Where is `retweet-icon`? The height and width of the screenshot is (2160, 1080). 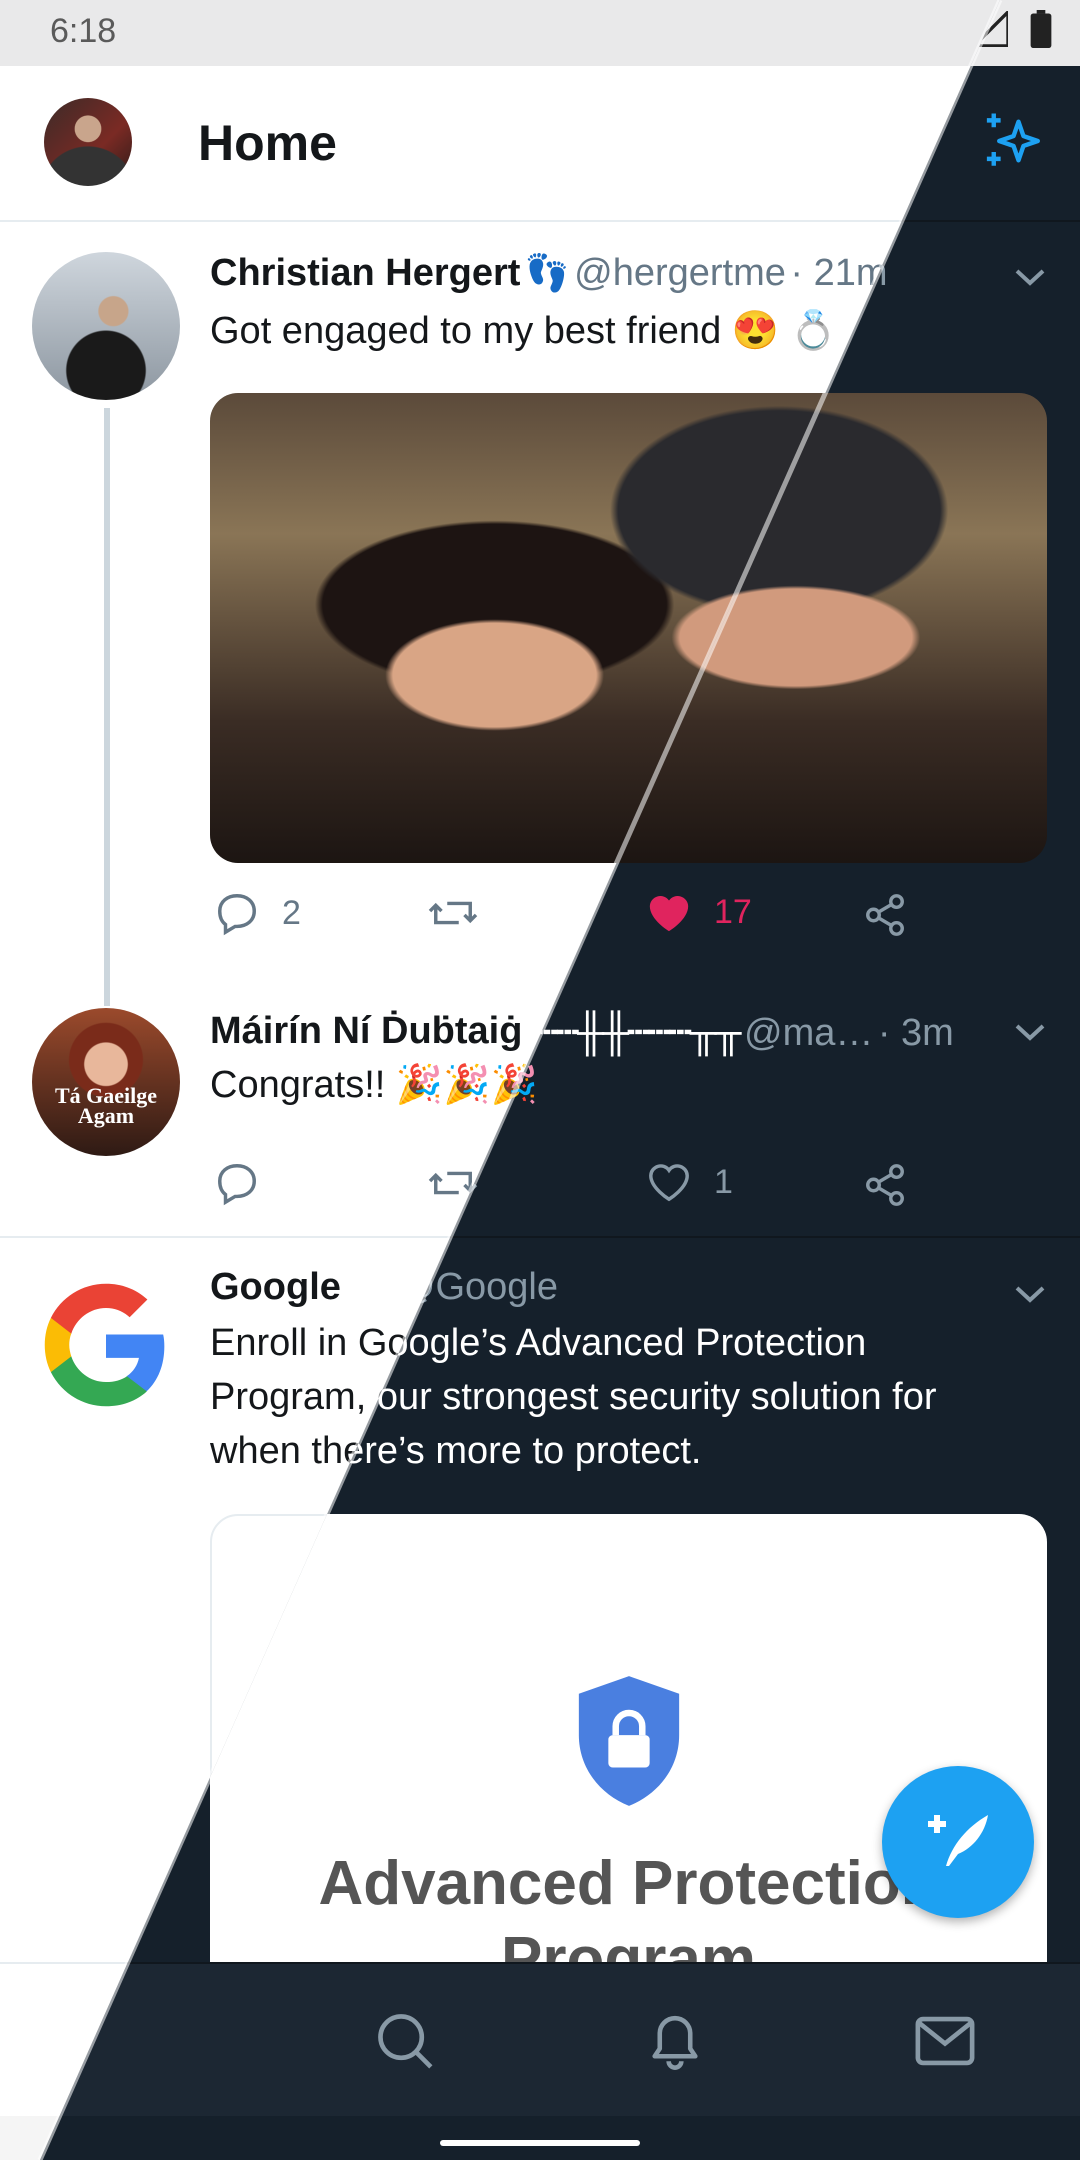
retweet-icon is located at coordinates (453, 913).